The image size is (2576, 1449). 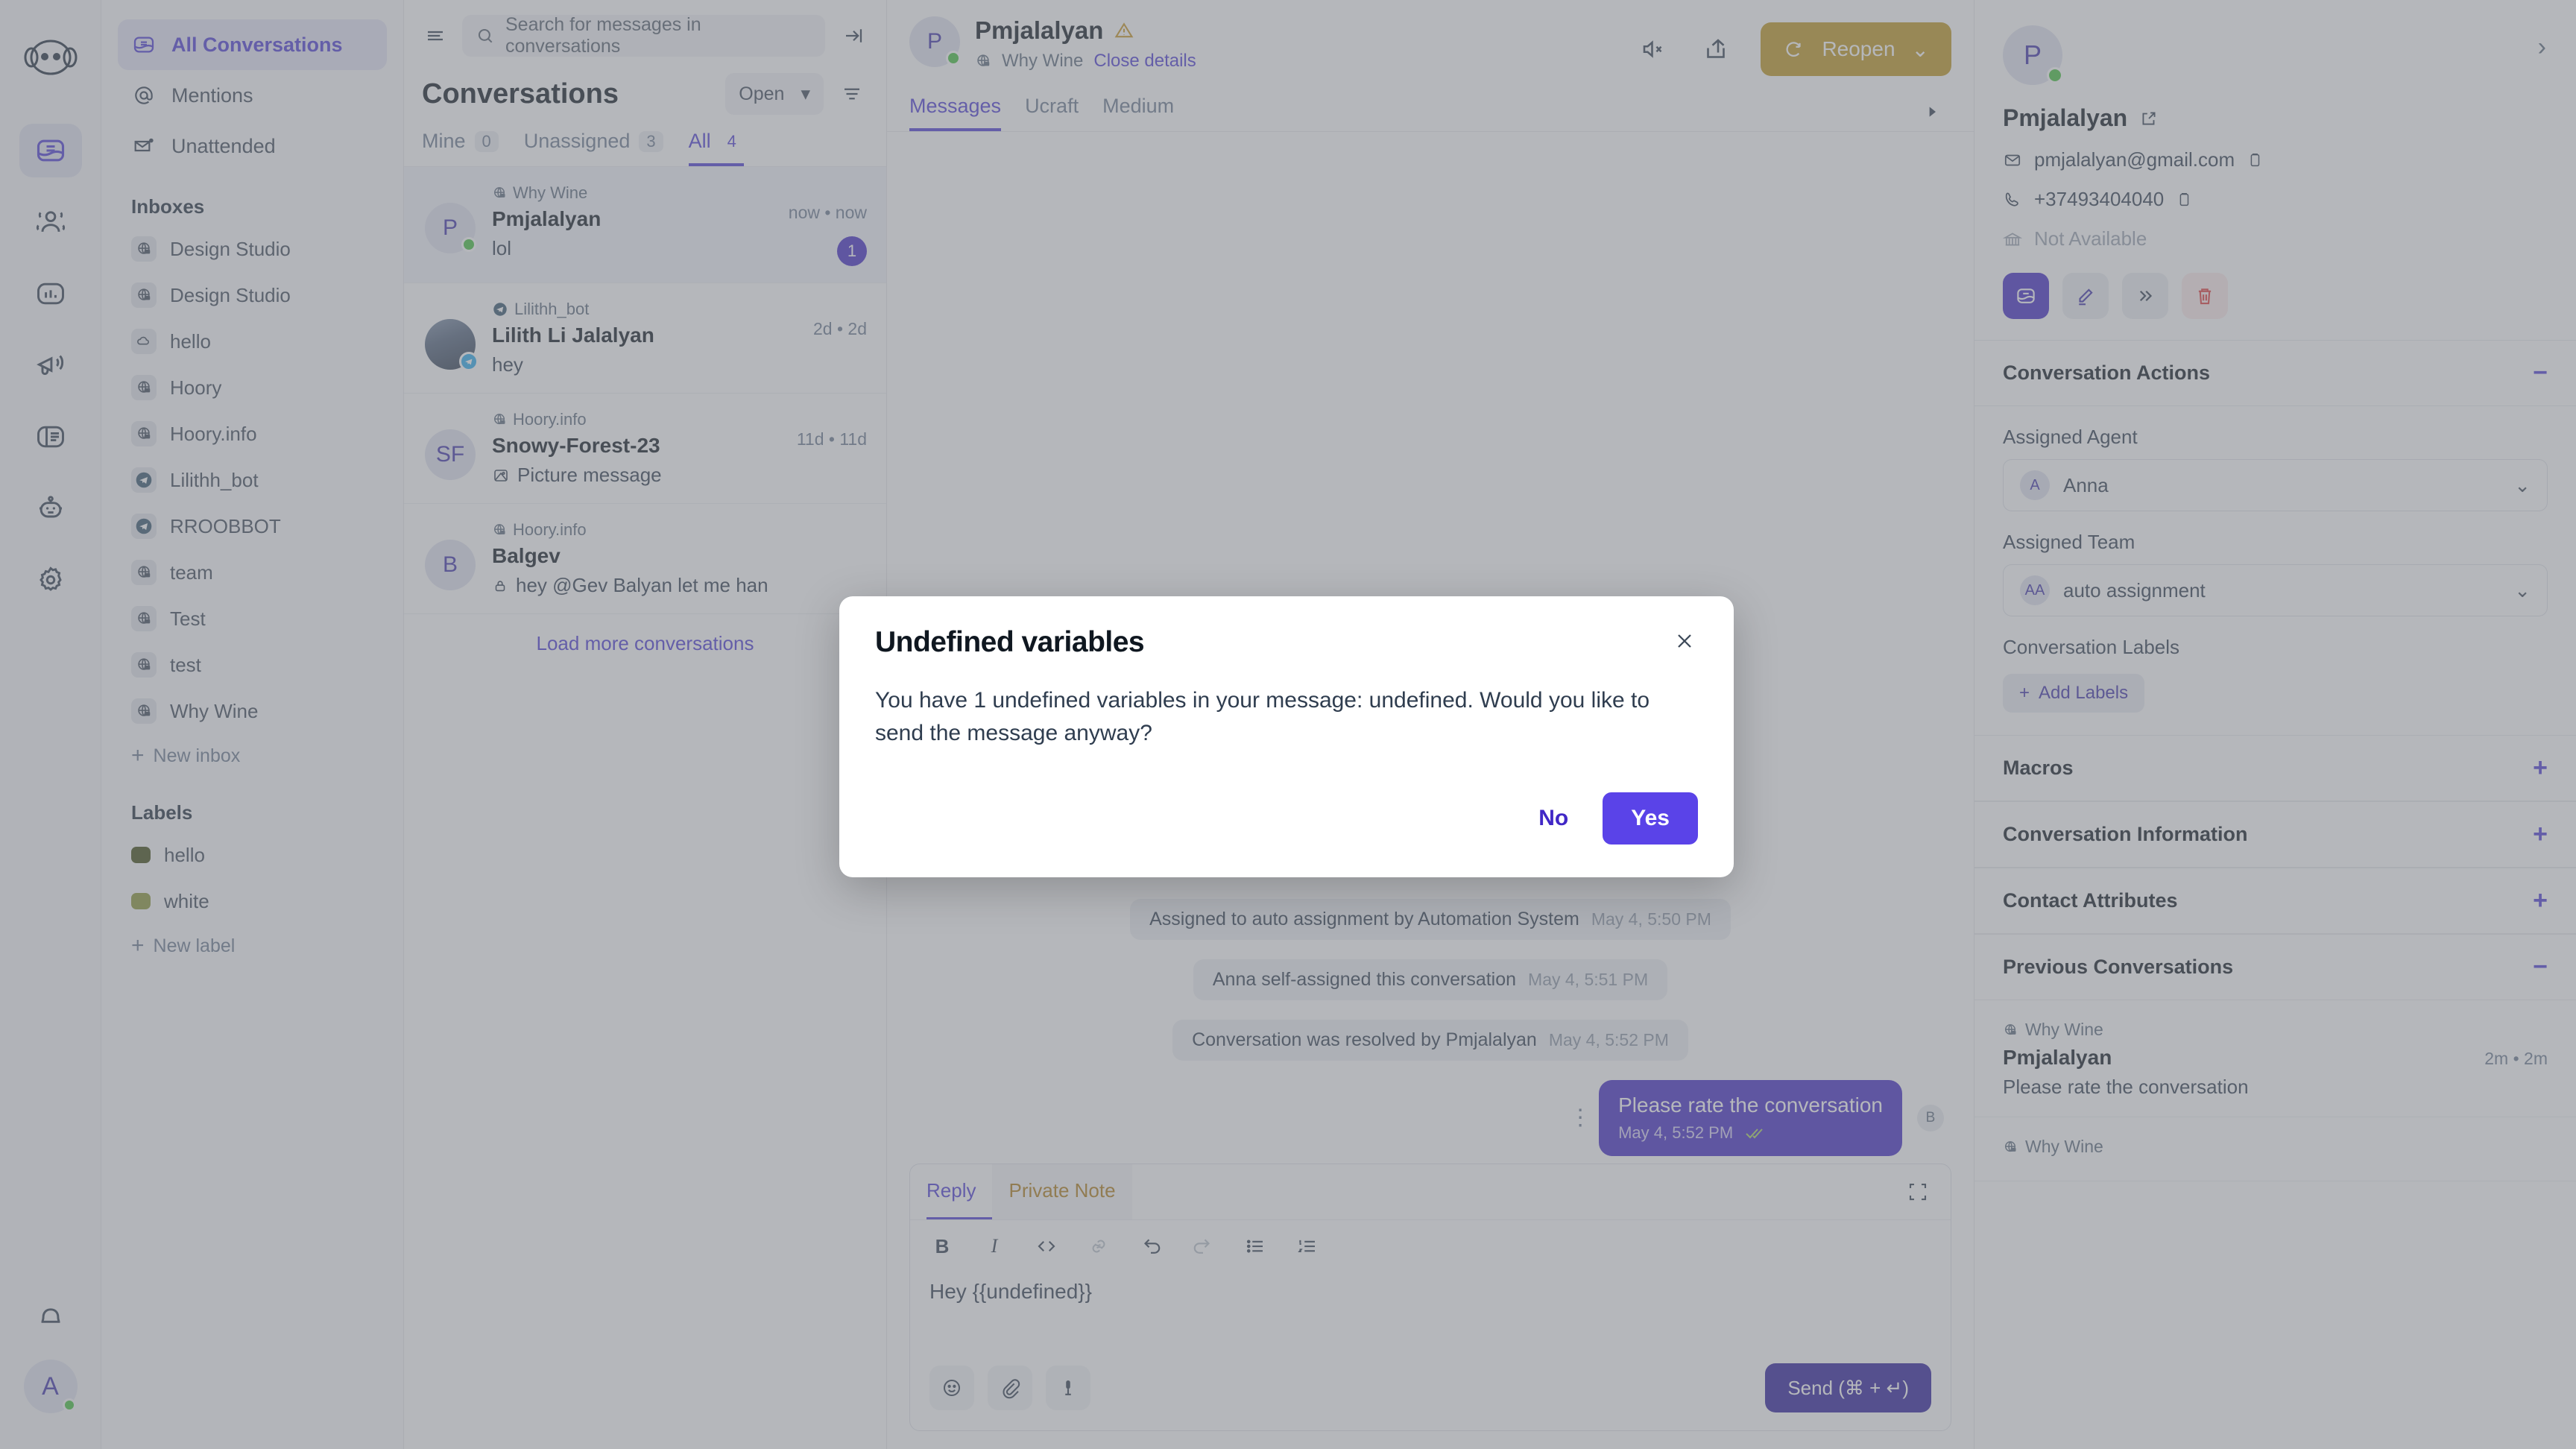 What do you see at coordinates (1553, 819) in the screenshot?
I see `no-button: No` at bounding box center [1553, 819].